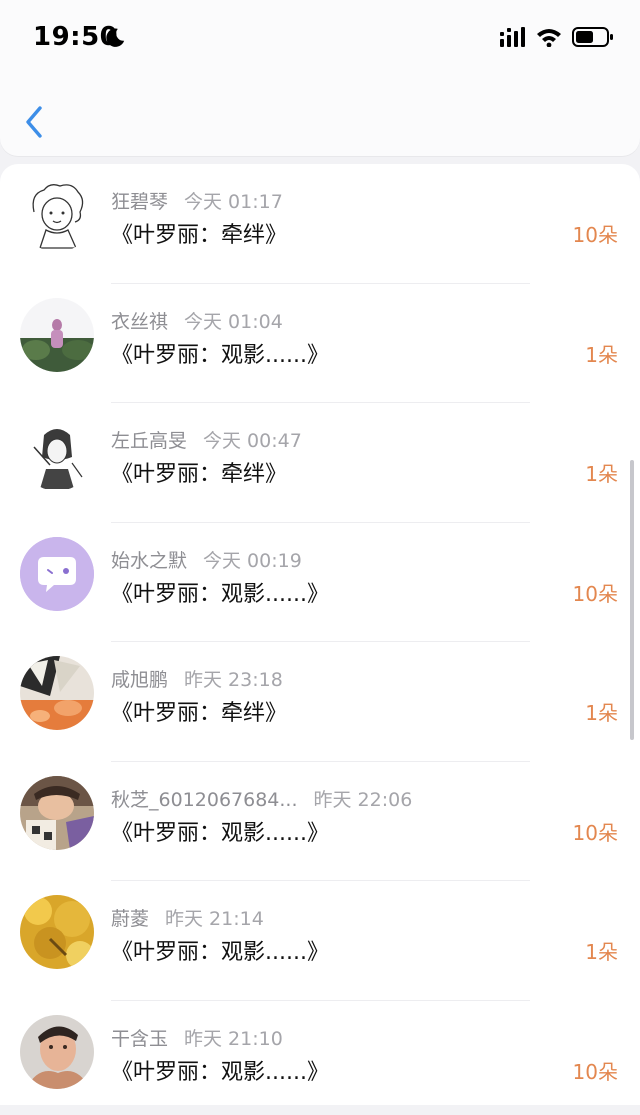 Image resolution: width=640 pixels, height=1115 pixels. I want to click on item-meta: 咸旭鹏 昨天 23:18, so click(197, 678).